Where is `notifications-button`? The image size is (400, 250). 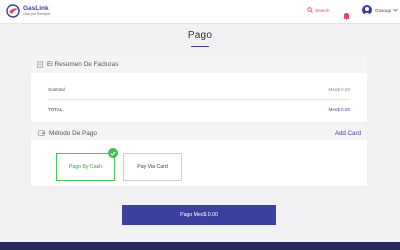 notifications-button is located at coordinates (346, 16).